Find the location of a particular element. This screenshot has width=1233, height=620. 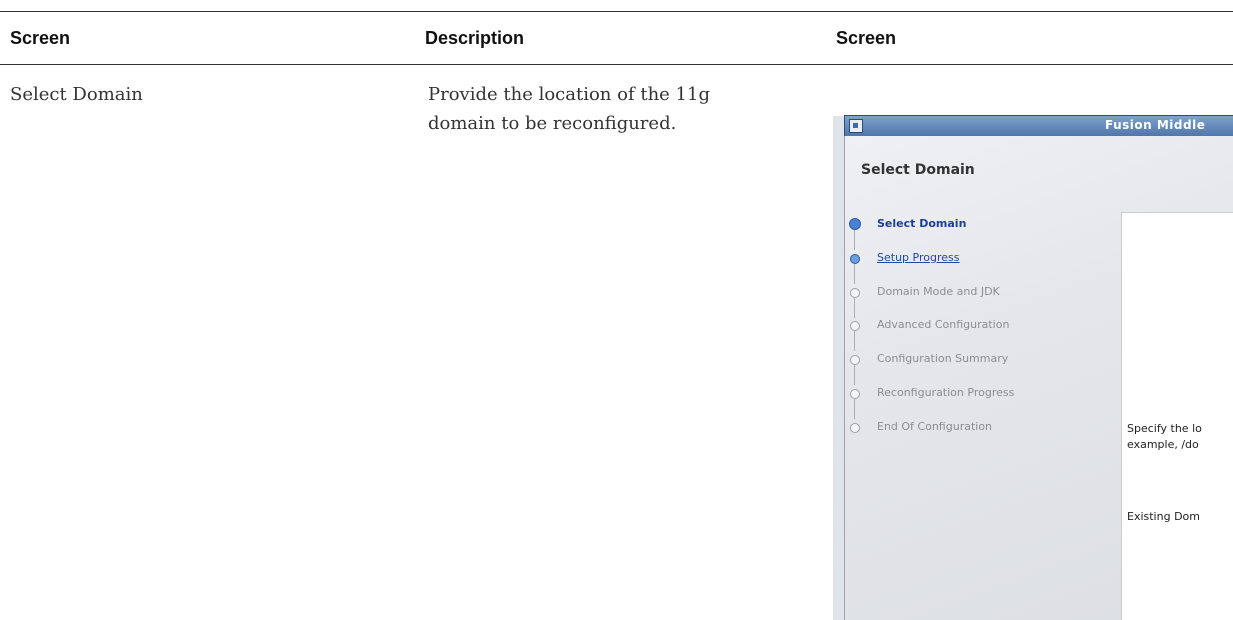

step-label: Setup Progress is located at coordinates (918, 257).